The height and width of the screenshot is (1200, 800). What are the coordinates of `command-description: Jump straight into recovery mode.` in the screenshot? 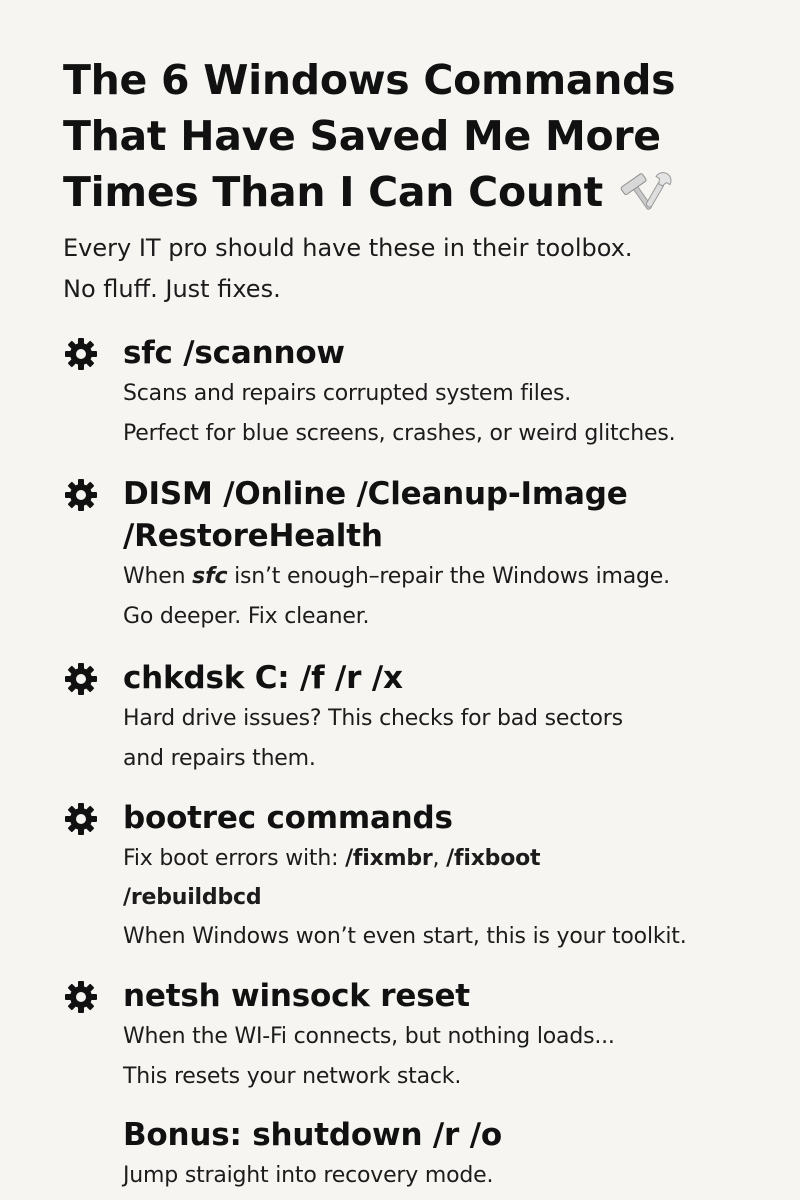 It's located at (458, 1176).